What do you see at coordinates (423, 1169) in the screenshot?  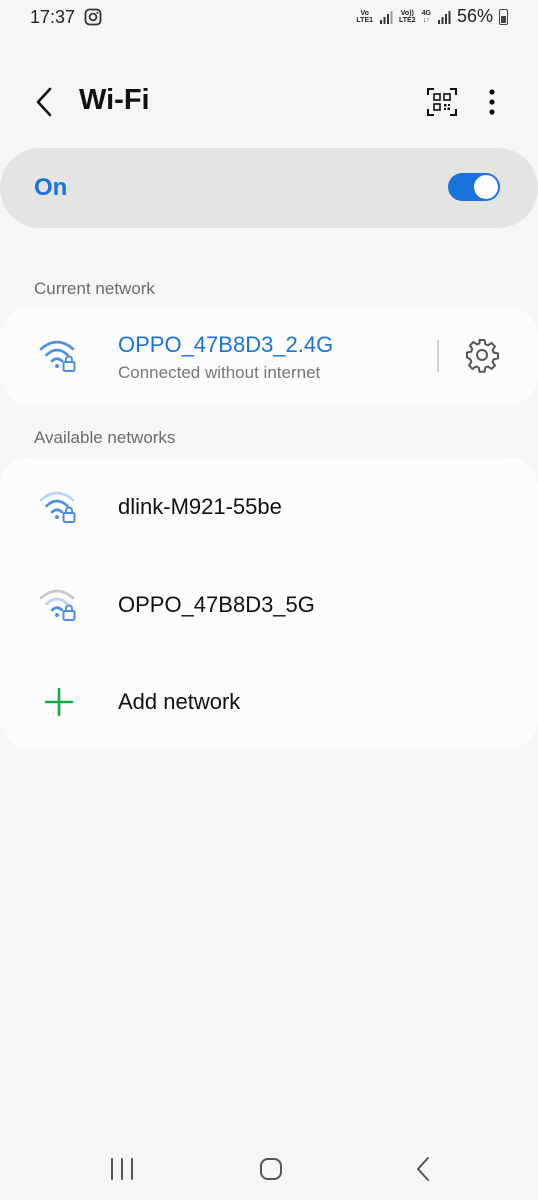 I see `nav-back-icon` at bounding box center [423, 1169].